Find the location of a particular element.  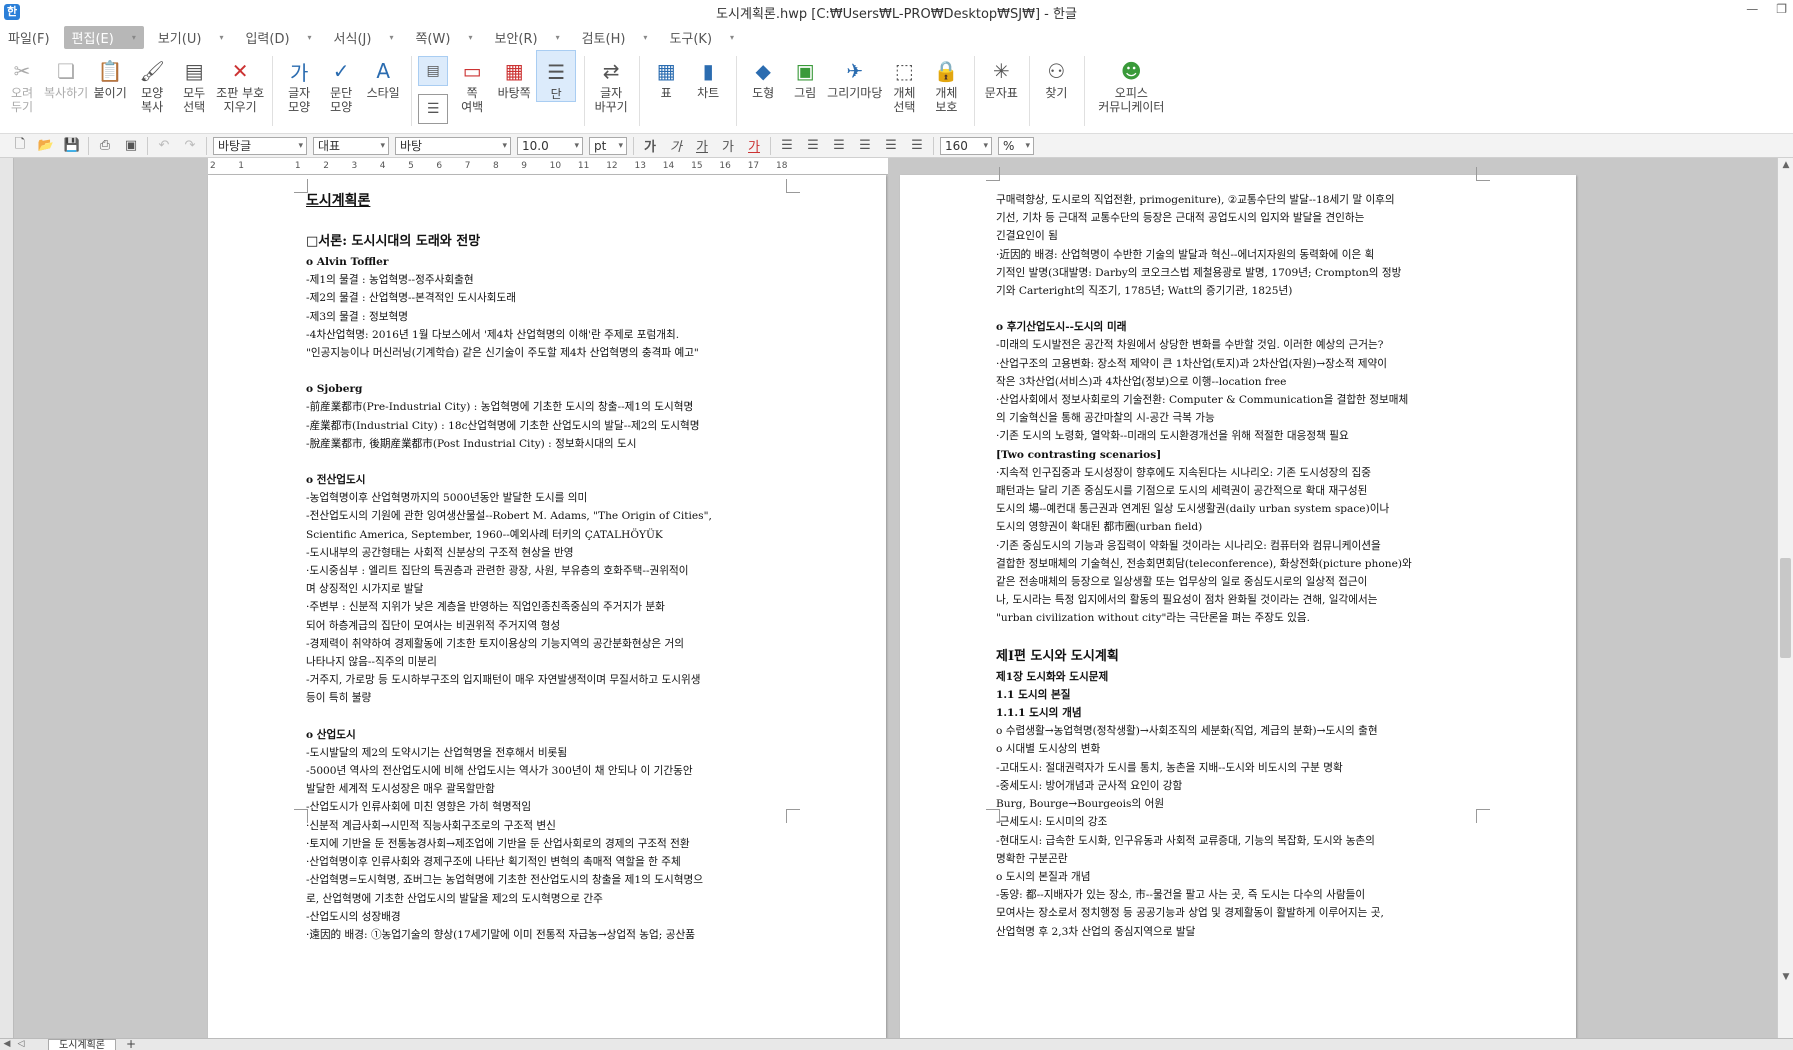

scroll-up-icon: ▲ is located at coordinates (1785, 165).